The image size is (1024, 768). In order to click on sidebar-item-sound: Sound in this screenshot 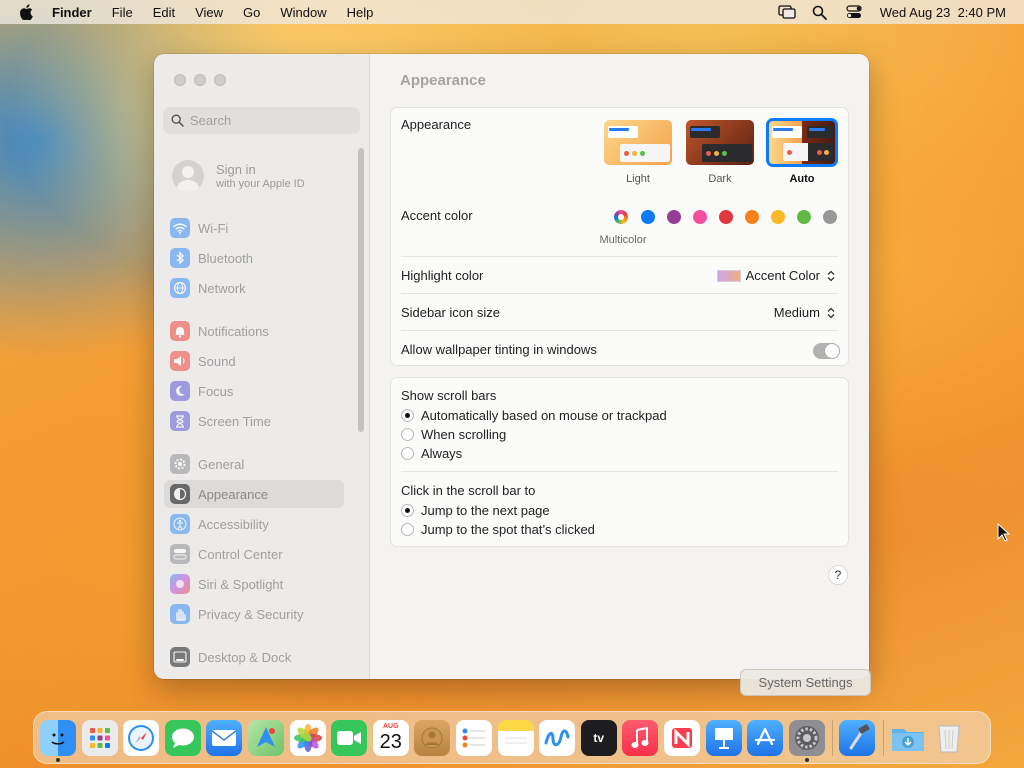, I will do `click(254, 361)`.